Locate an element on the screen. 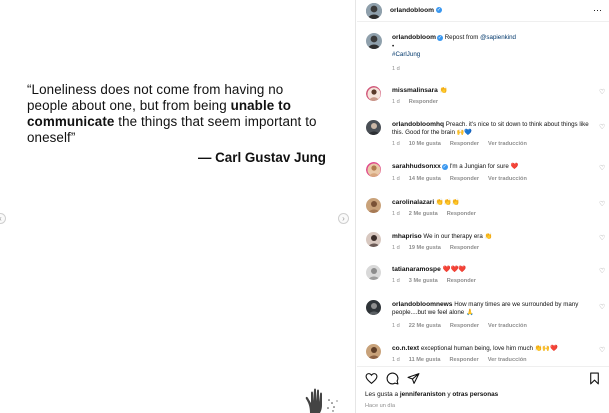 This screenshot has width=609, height=413. comment-likes: 2 Me gusta is located at coordinates (423, 214).